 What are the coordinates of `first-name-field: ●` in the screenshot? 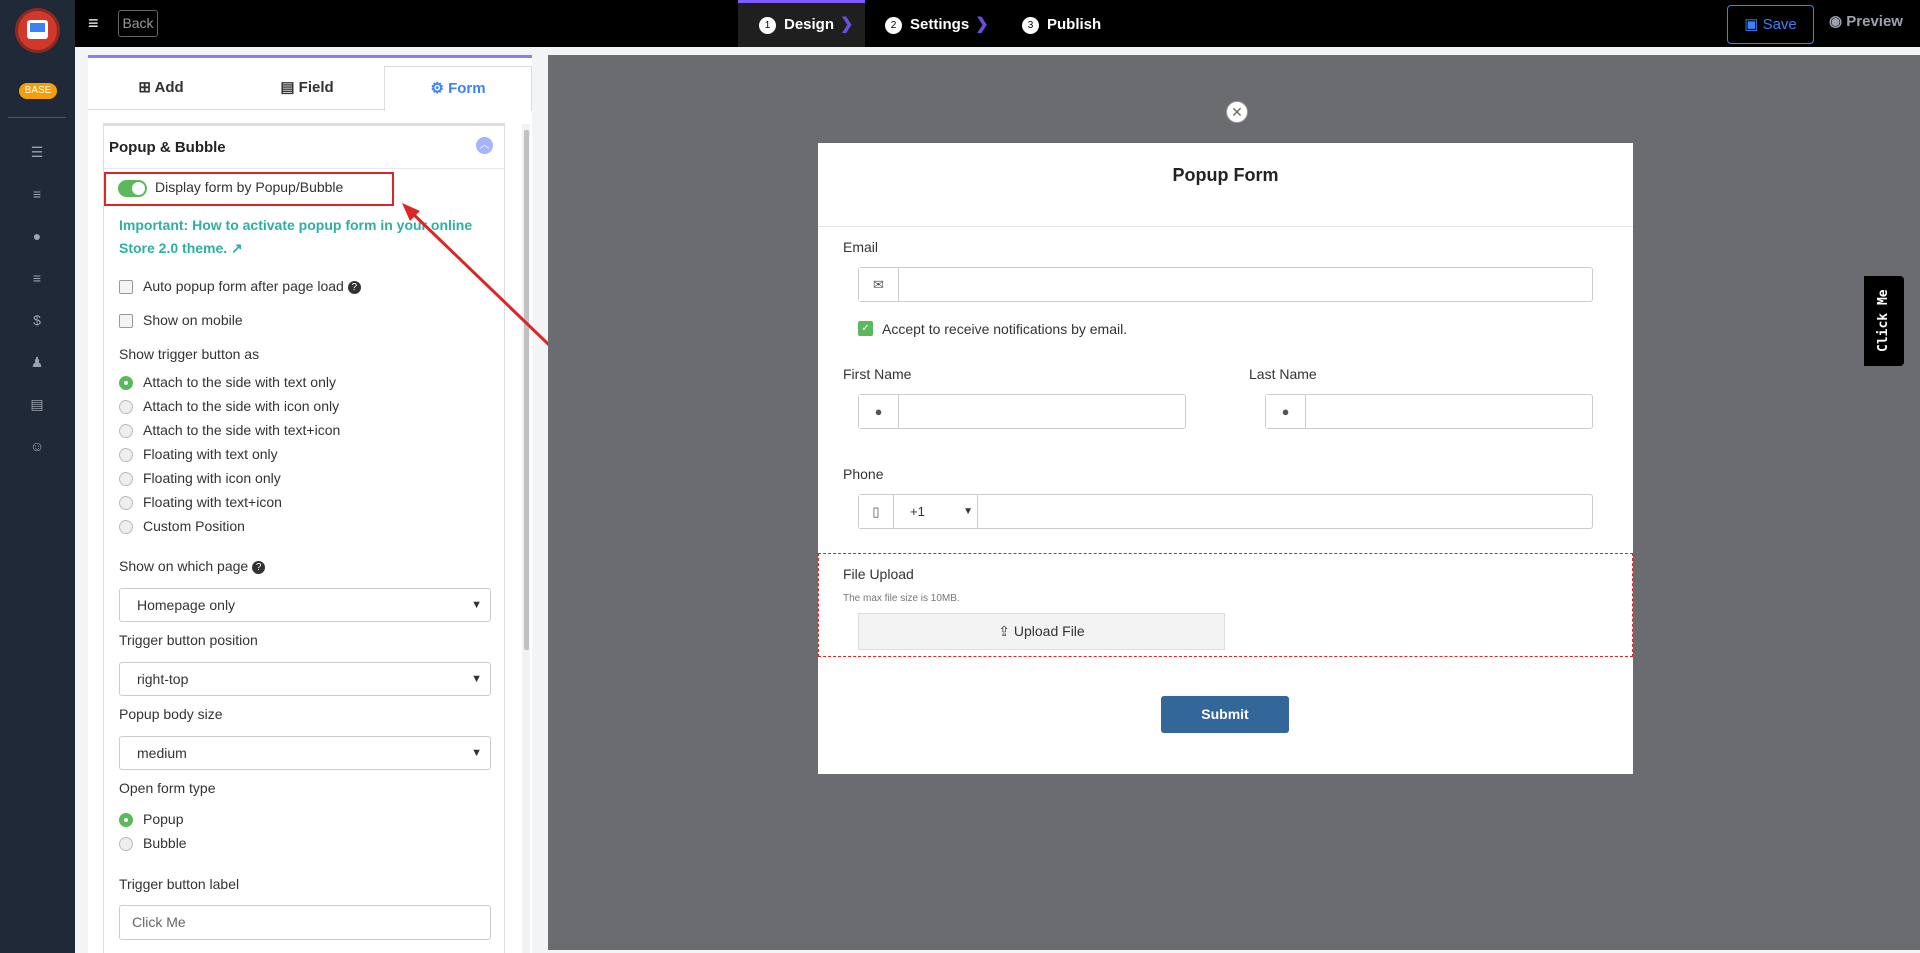 It's located at (1022, 411).